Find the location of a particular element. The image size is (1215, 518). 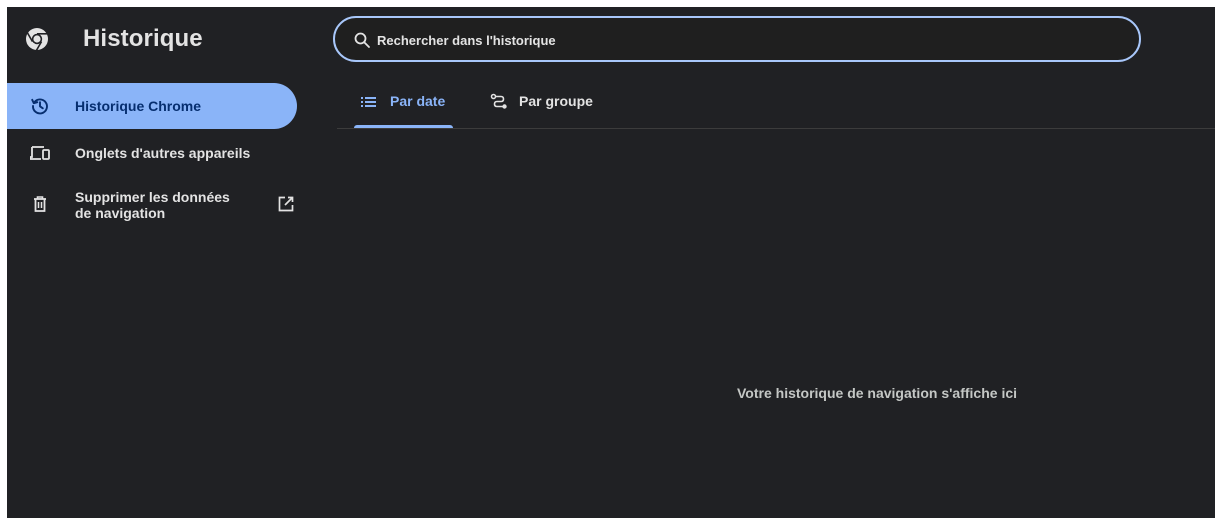

search-box is located at coordinates (737, 39).